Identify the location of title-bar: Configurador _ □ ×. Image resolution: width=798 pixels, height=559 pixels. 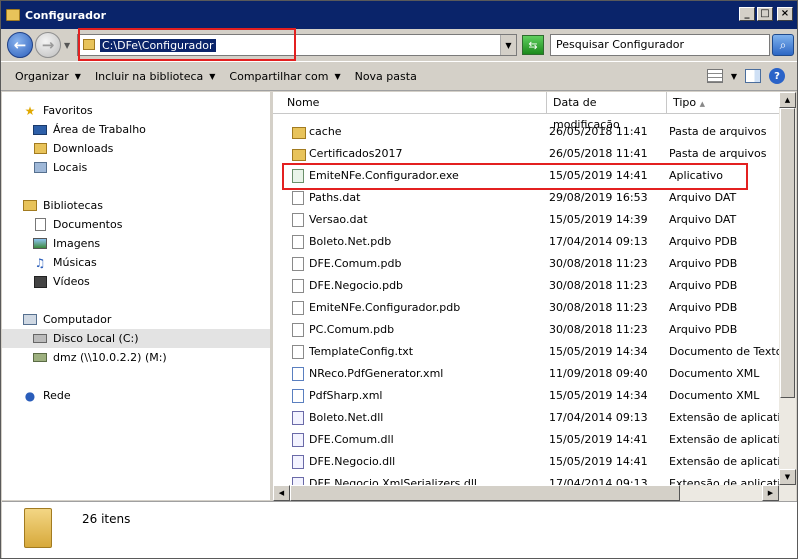
(399, 15).